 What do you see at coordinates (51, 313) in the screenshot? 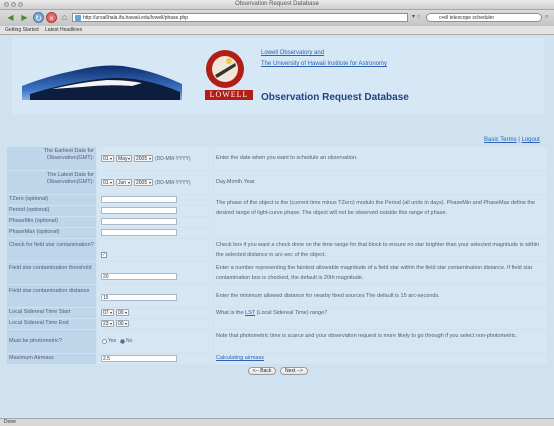
I see `lst-start-label: Local Sidereal Time Start` at bounding box center [51, 313].